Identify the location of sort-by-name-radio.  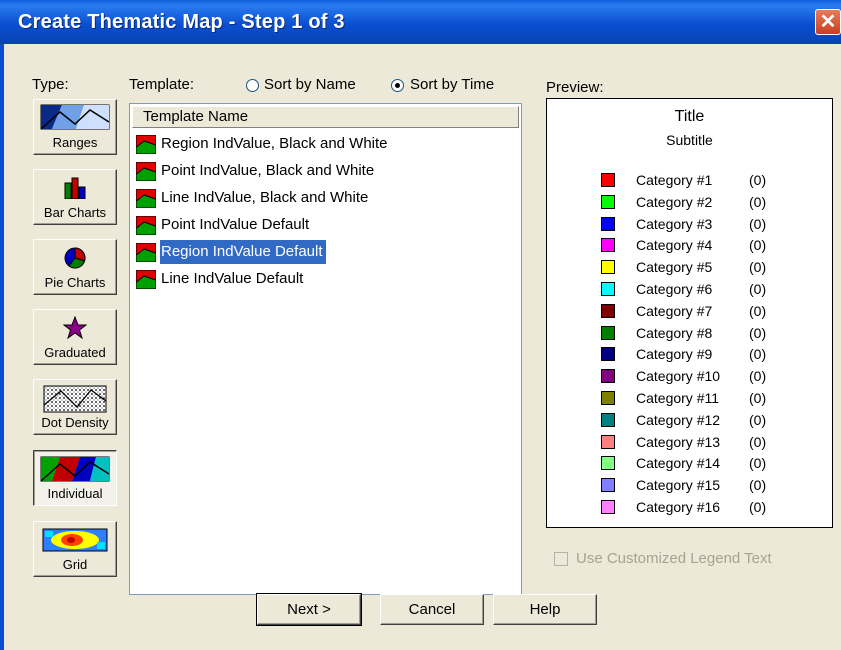
(252, 85).